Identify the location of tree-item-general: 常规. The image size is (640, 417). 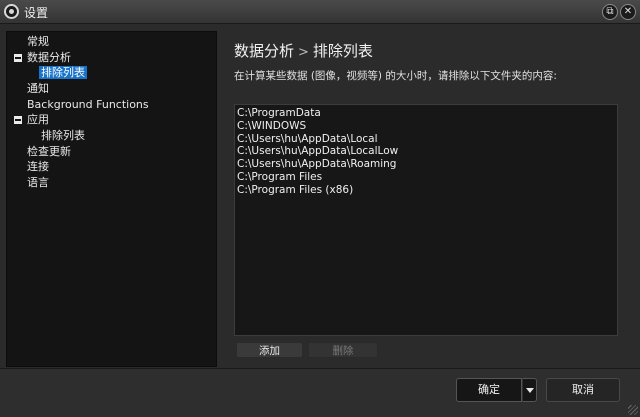
(38, 42).